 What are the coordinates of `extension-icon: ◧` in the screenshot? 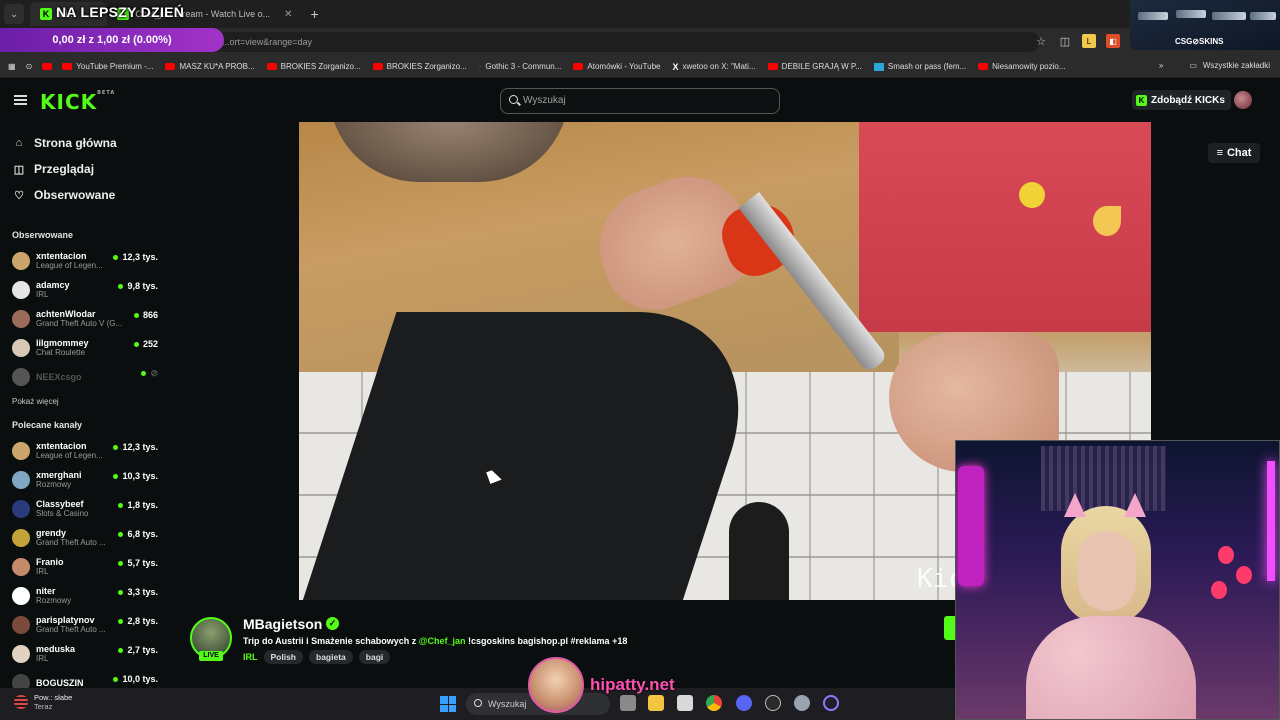 It's located at (1113, 41).